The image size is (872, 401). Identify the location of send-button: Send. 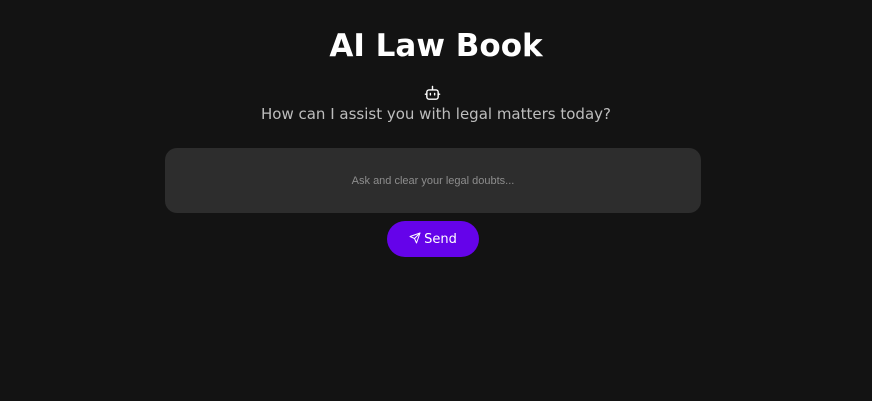
(433, 239).